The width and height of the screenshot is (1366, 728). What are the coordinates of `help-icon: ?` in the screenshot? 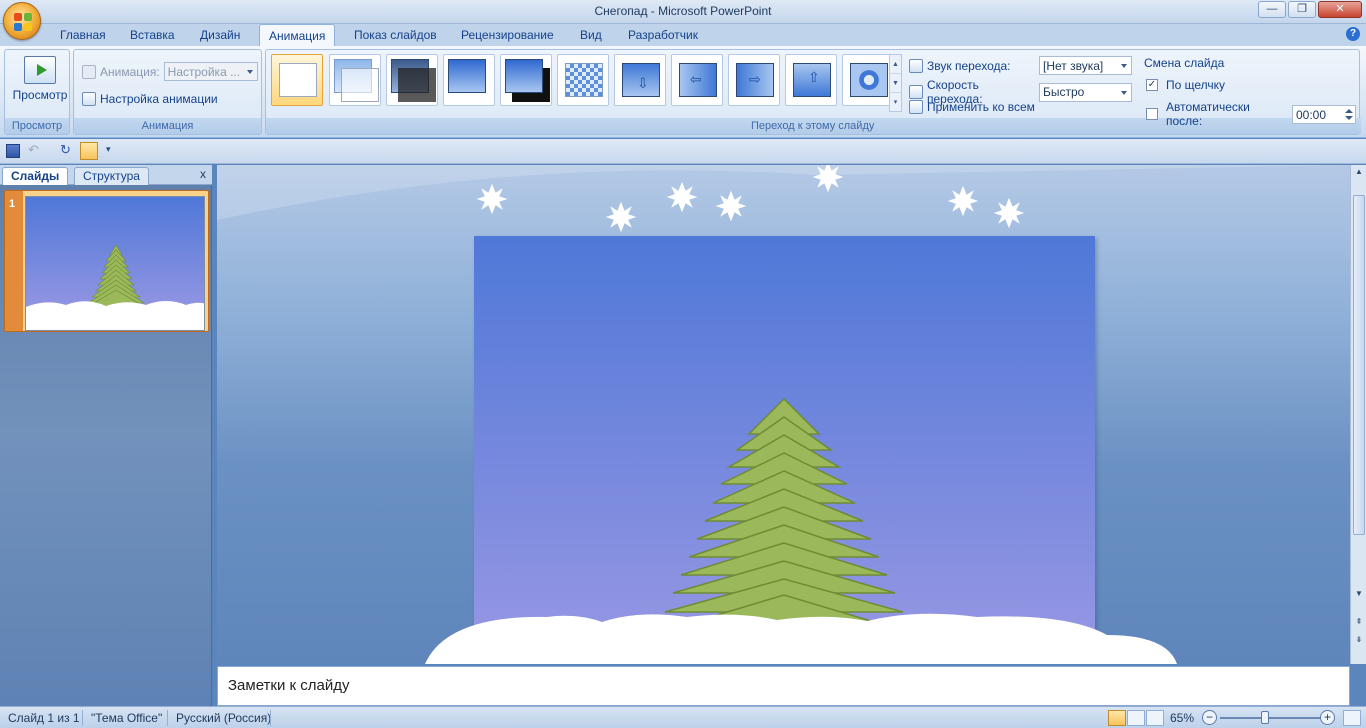 It's located at (1353, 34).